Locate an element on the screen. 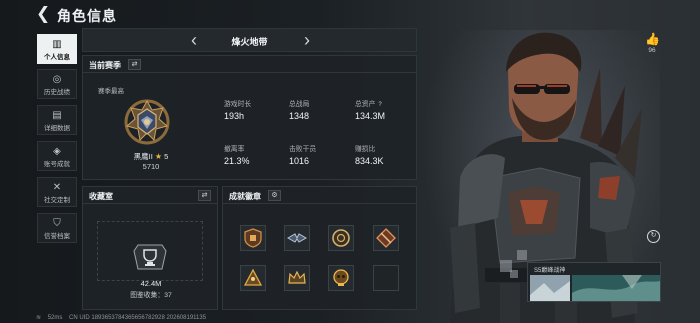 The height and width of the screenshot is (323, 700). back-arrow-icon: ❮ is located at coordinates (44, 14).